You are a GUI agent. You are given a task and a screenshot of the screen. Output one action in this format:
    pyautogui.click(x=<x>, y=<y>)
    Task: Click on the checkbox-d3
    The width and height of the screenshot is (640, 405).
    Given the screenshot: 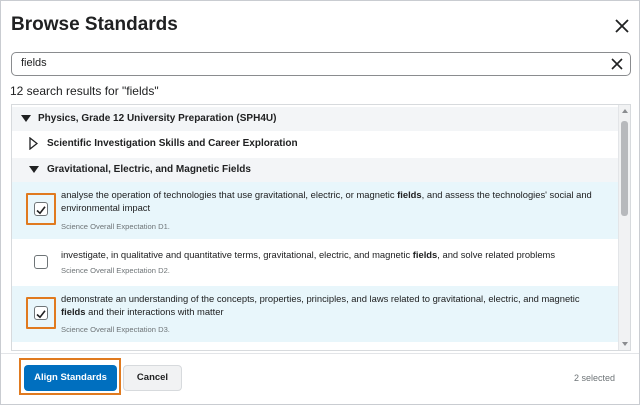 What is the action you would take?
    pyautogui.click(x=41, y=313)
    